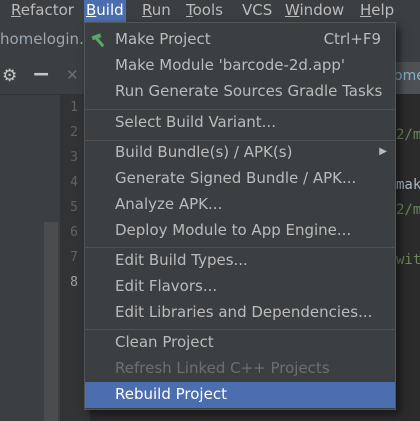 Image resolution: width=420 pixels, height=421 pixels. I want to click on hammer-icon, so click(98, 40).